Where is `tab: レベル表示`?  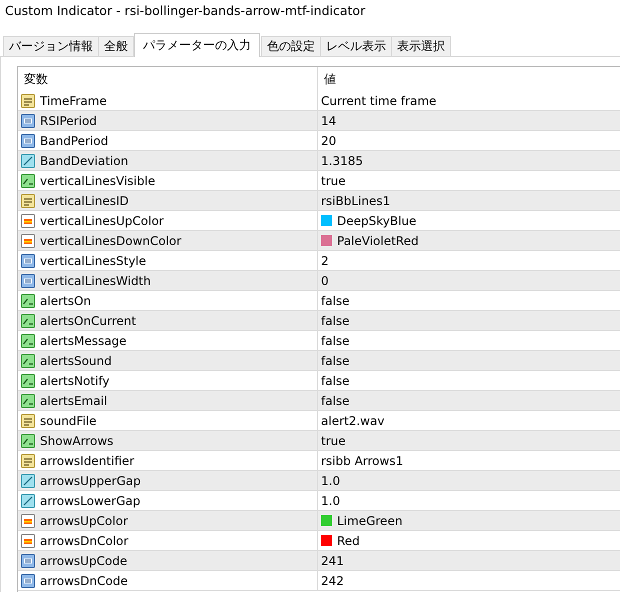 tab: レベル表示 is located at coordinates (356, 46).